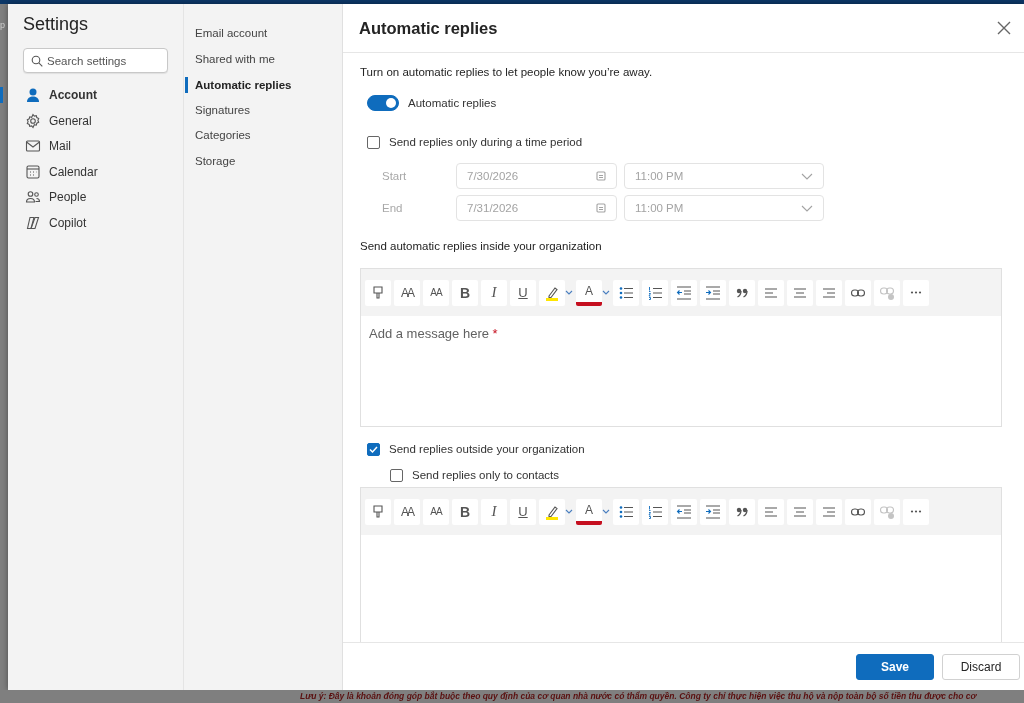  What do you see at coordinates (229, 59) in the screenshot?
I see `subnav-item: Shared with me` at bounding box center [229, 59].